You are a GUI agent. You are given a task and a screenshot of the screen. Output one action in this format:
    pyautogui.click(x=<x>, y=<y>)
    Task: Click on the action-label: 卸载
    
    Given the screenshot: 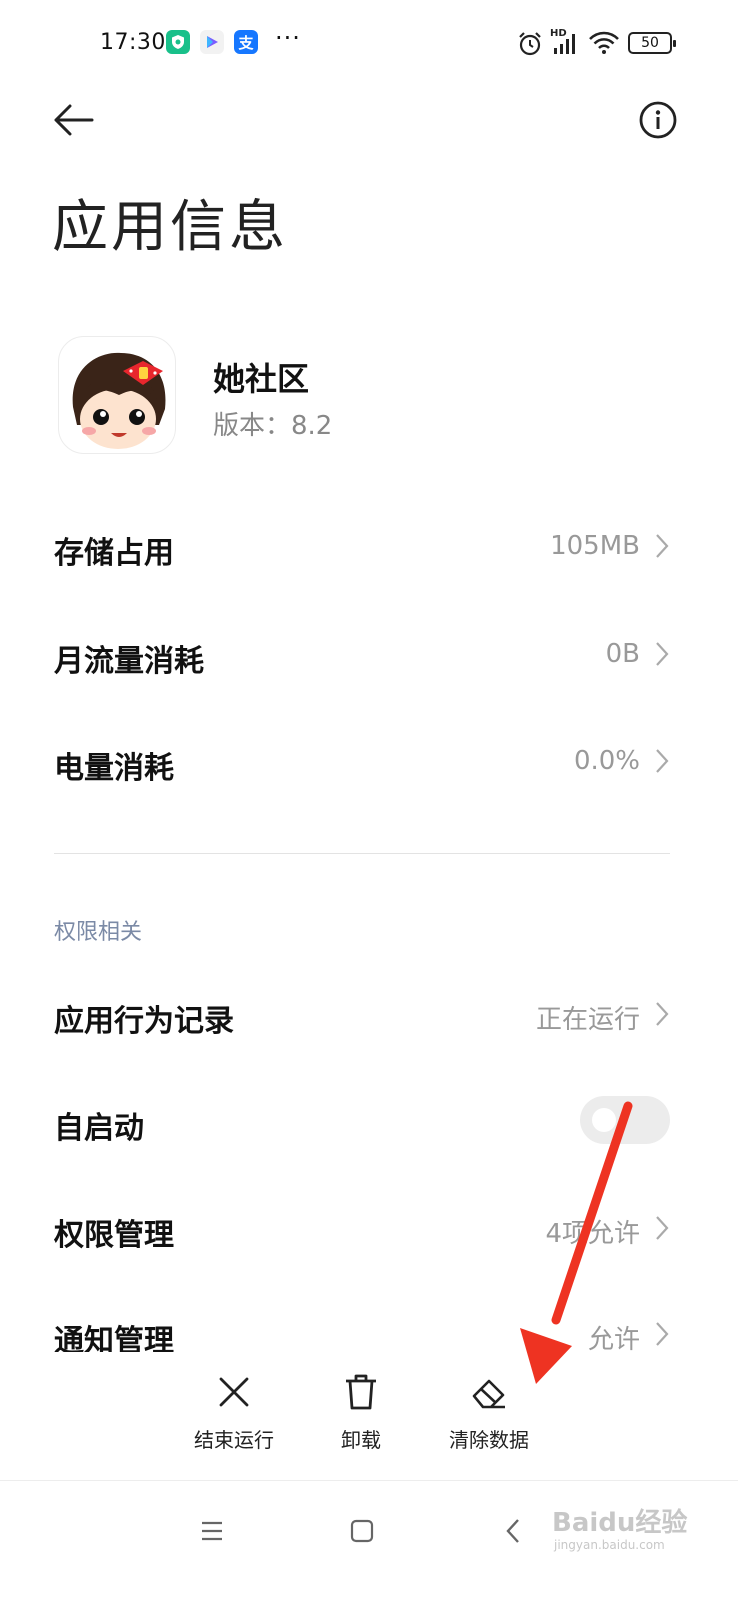 What is the action you would take?
    pyautogui.click(x=361, y=1440)
    